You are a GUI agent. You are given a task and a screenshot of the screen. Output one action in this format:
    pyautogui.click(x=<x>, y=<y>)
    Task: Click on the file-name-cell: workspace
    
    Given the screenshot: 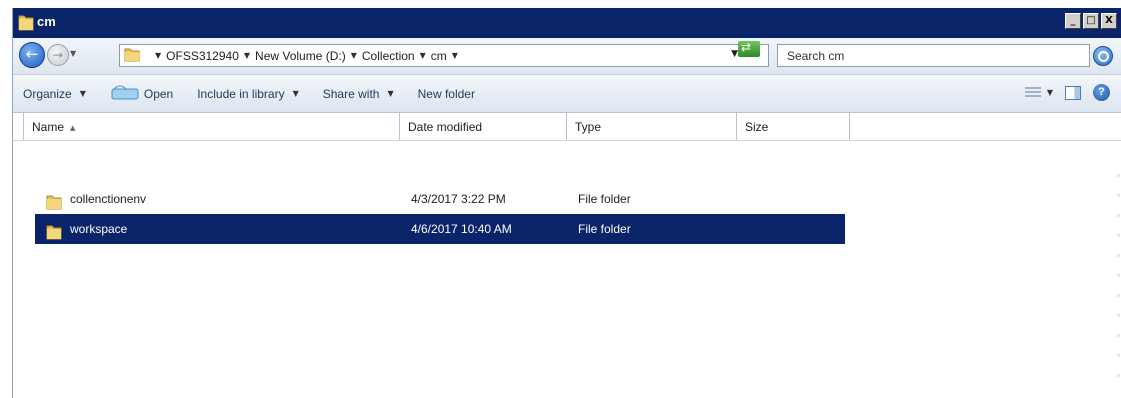 What is the action you would take?
    pyautogui.click(x=86, y=229)
    